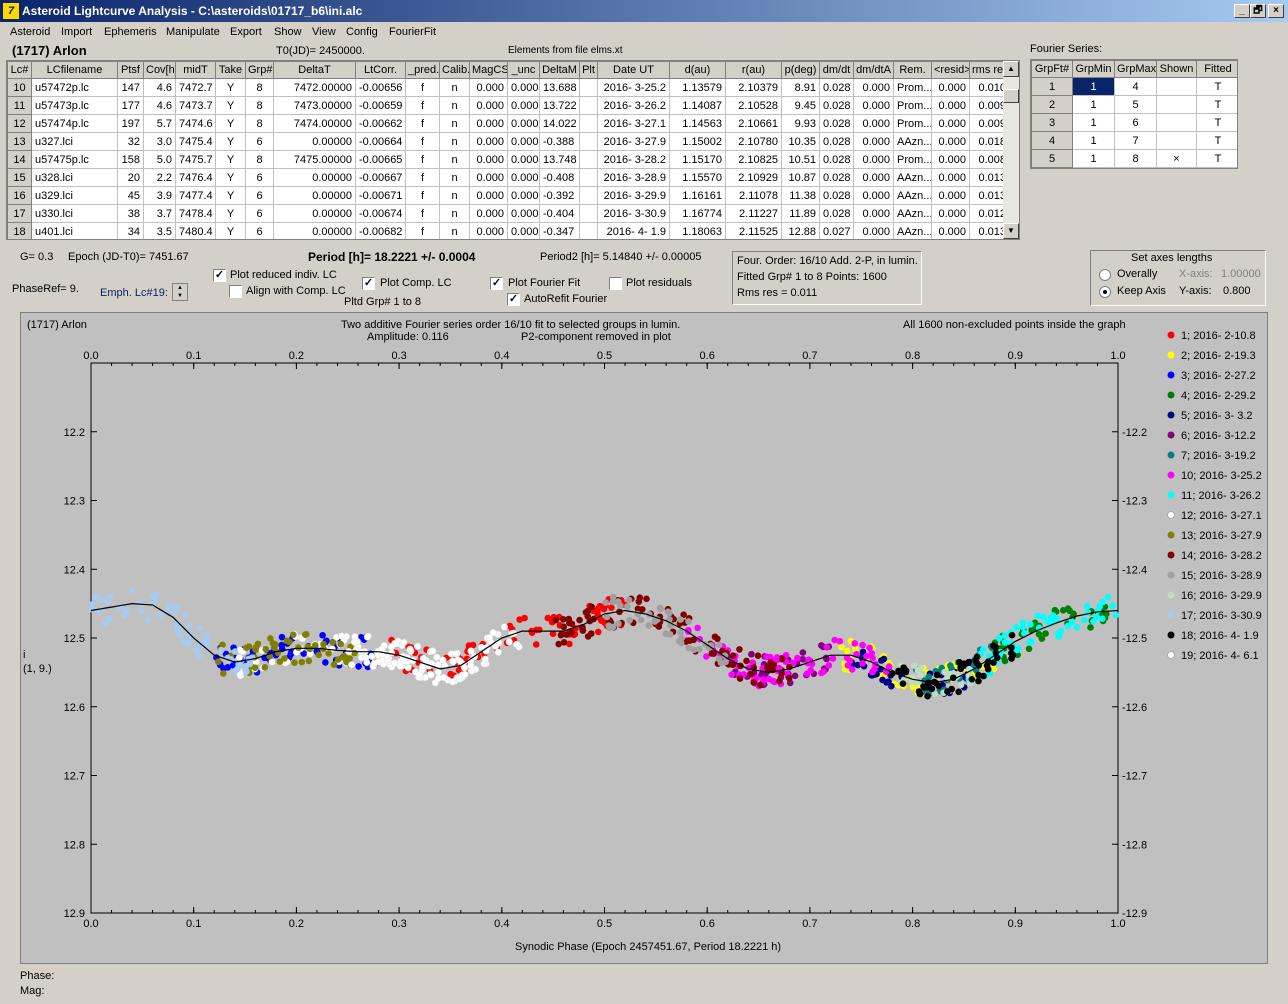 The image size is (1288, 1004). I want to click on table-cell: -0.00682, so click(380, 230).